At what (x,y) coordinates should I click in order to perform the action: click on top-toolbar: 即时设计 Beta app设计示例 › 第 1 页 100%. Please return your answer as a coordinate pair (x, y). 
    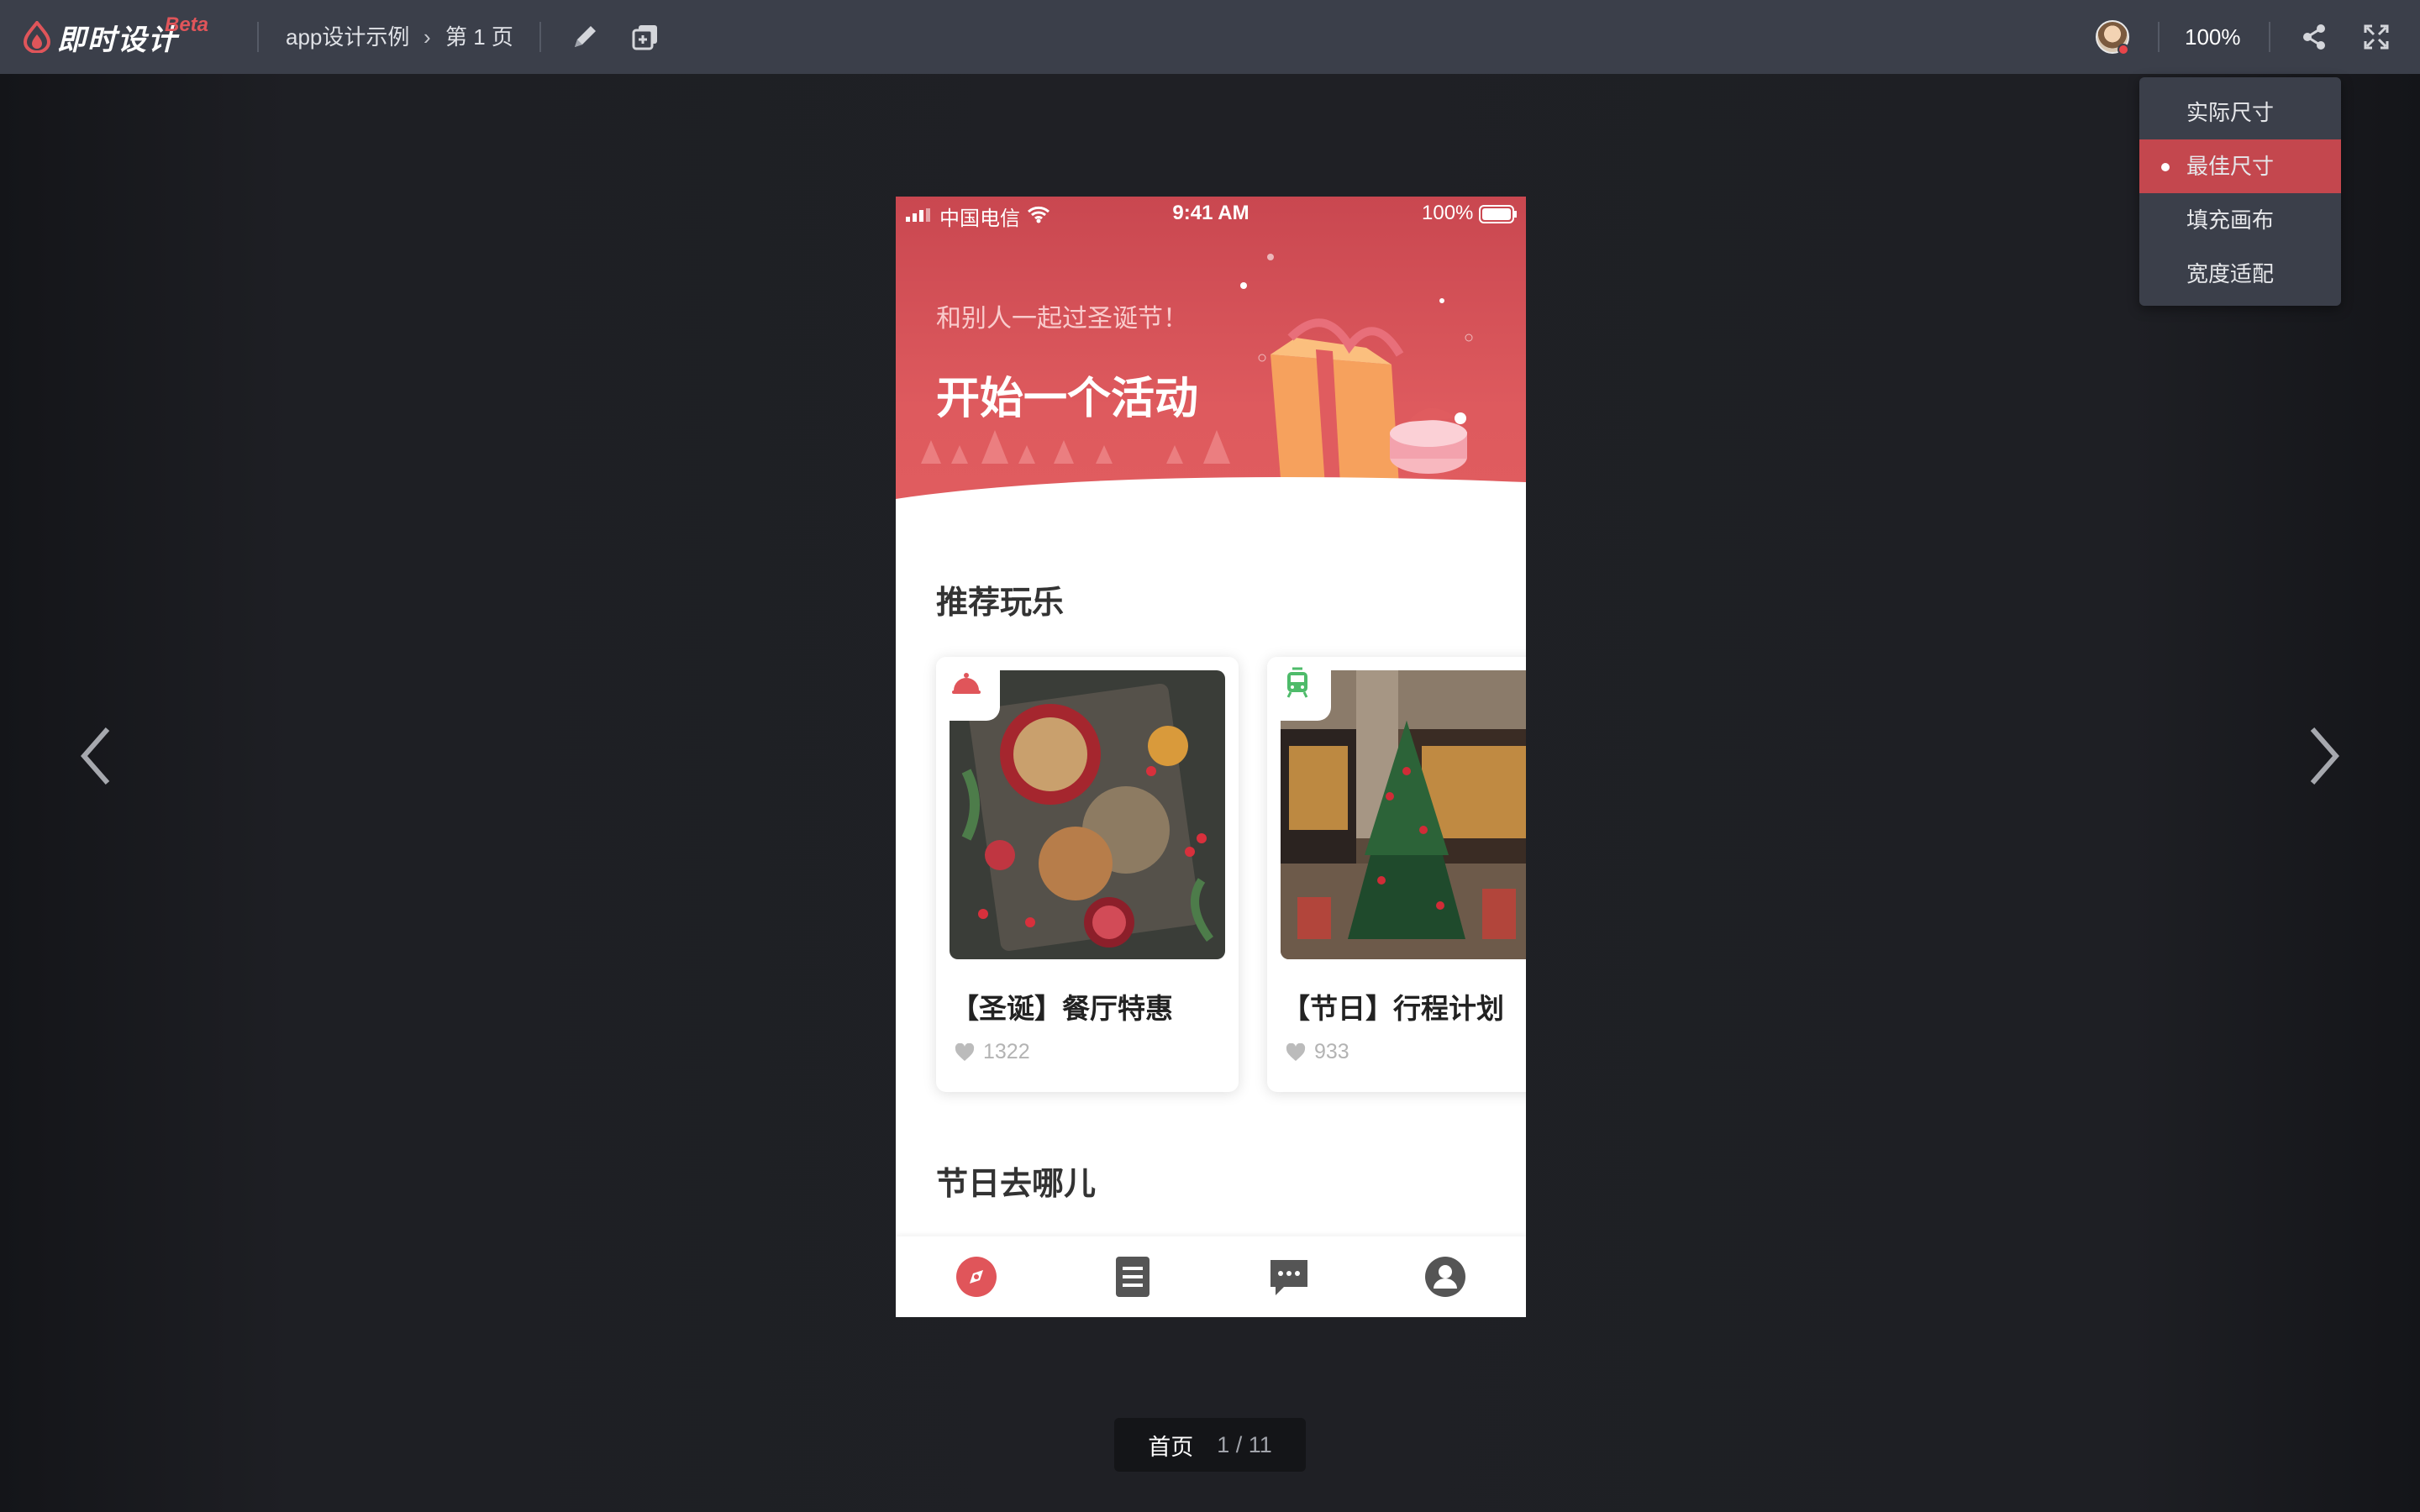
    Looking at the image, I should click on (1210, 37).